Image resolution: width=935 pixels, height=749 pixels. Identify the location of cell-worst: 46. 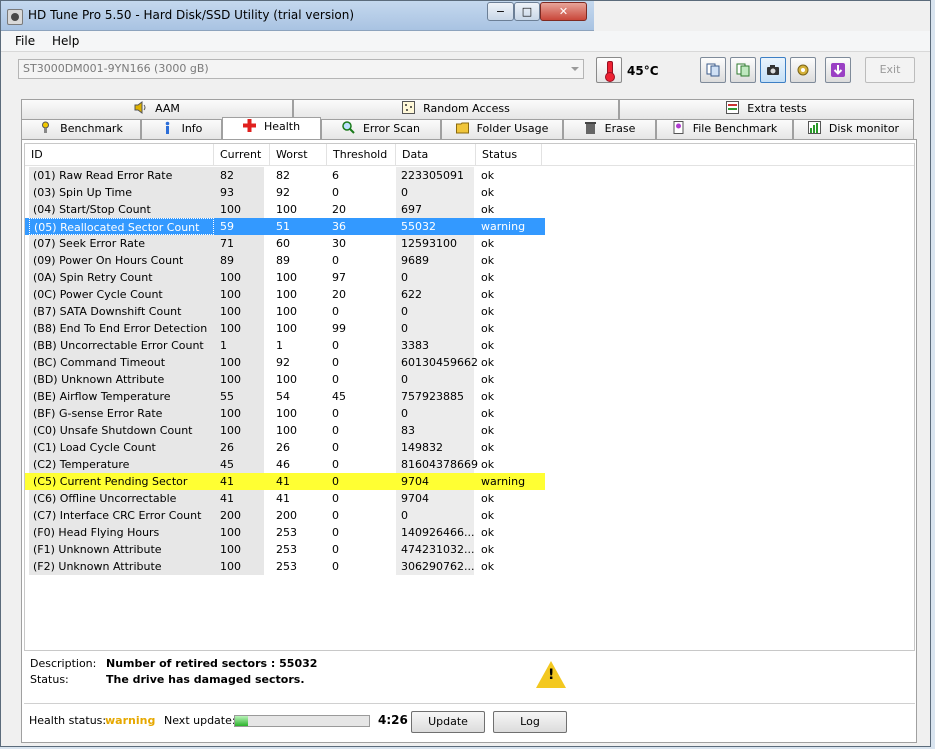
(283, 464).